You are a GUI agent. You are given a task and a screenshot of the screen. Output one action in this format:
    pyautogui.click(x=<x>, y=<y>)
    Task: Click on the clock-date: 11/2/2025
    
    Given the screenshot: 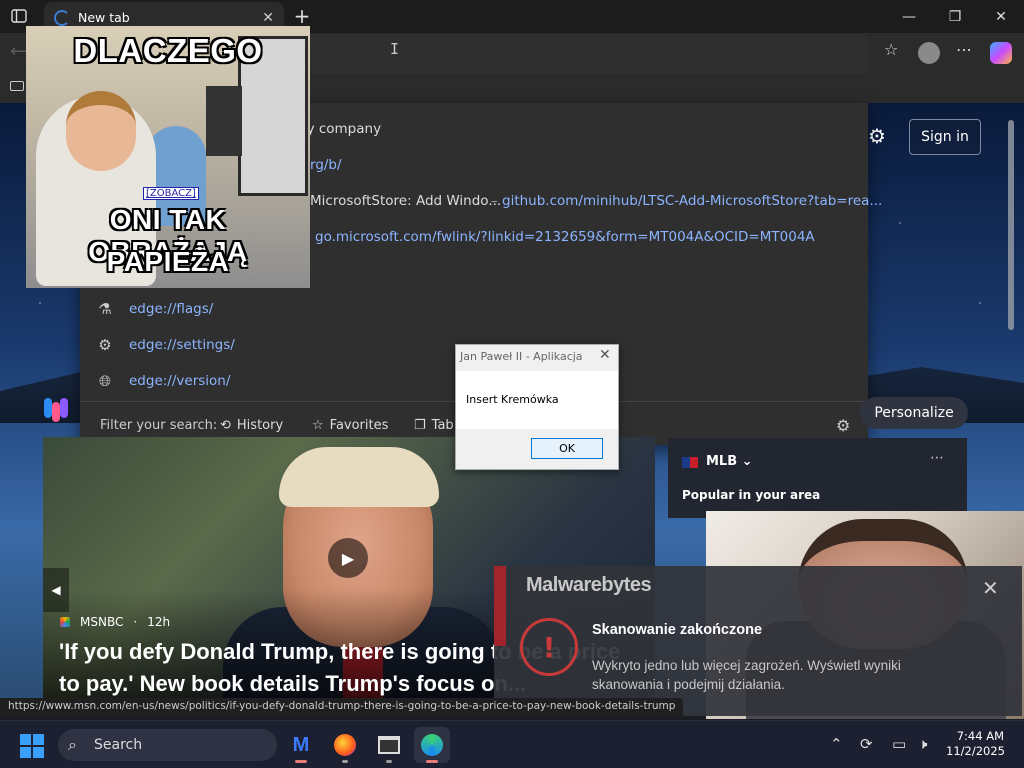 What is the action you would take?
    pyautogui.click(x=975, y=751)
    